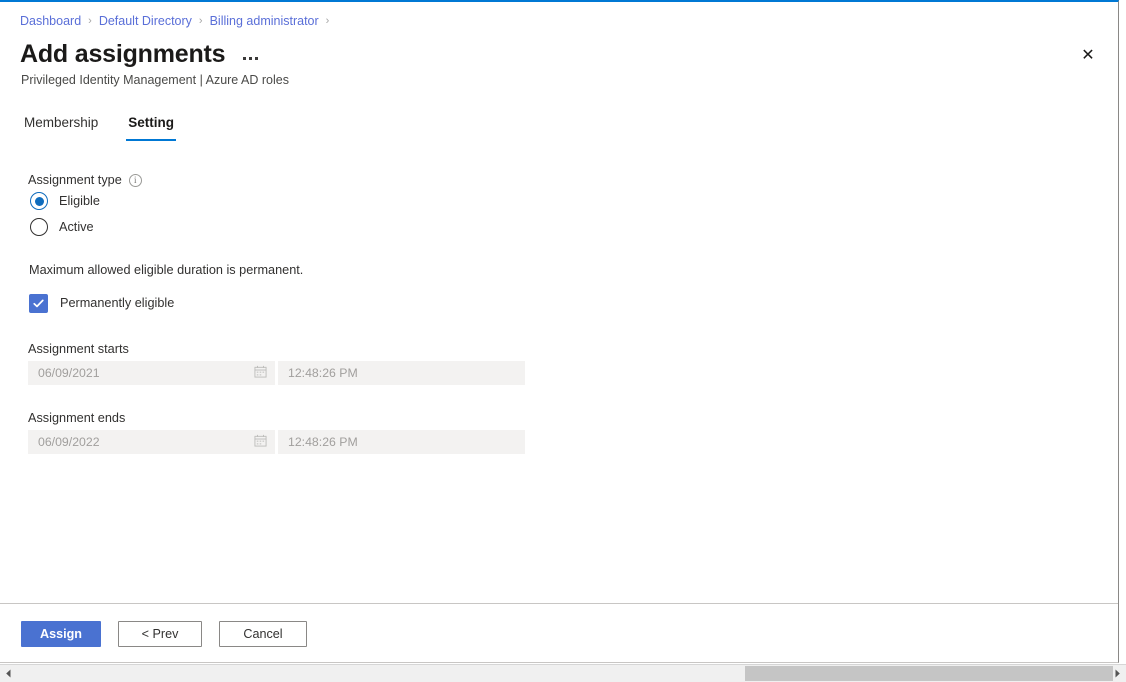  I want to click on assignment-ends-time-input: 12:48:26 PM, so click(401, 442).